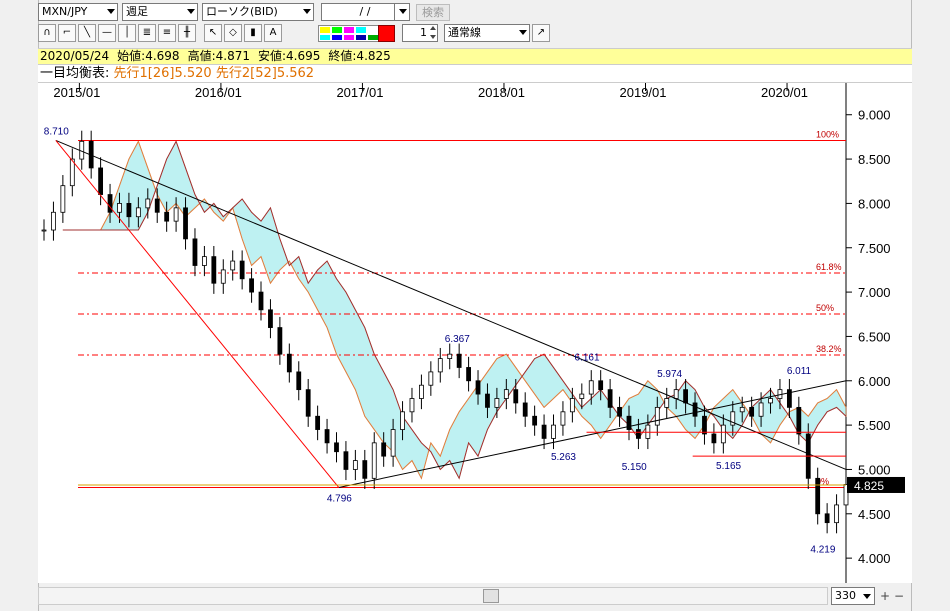  What do you see at coordinates (827, 134) in the screenshot?
I see `fib-level-label: 100%` at bounding box center [827, 134].